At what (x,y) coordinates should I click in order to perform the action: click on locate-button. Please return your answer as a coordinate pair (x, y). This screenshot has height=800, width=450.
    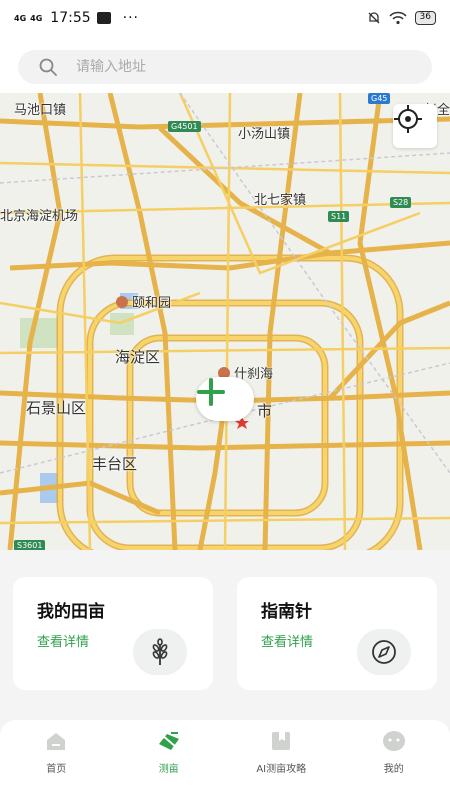
    Looking at the image, I should click on (415, 126).